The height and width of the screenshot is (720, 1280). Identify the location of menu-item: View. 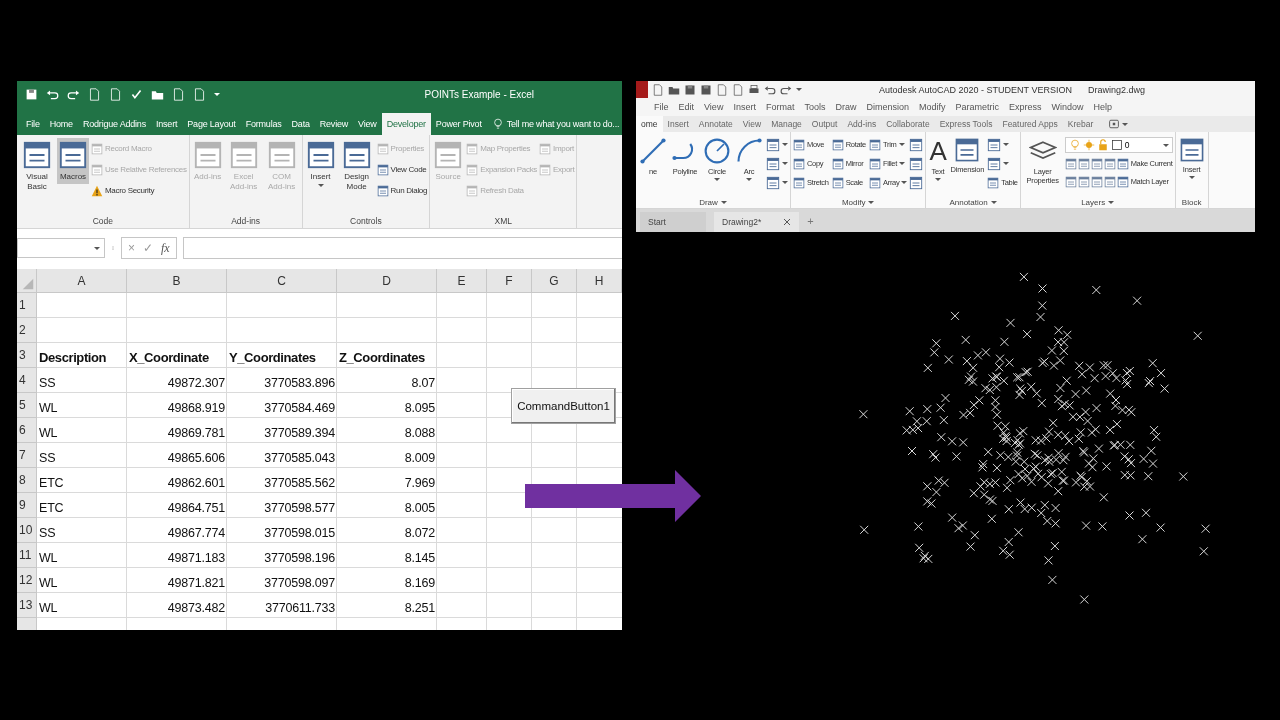
(714, 107).